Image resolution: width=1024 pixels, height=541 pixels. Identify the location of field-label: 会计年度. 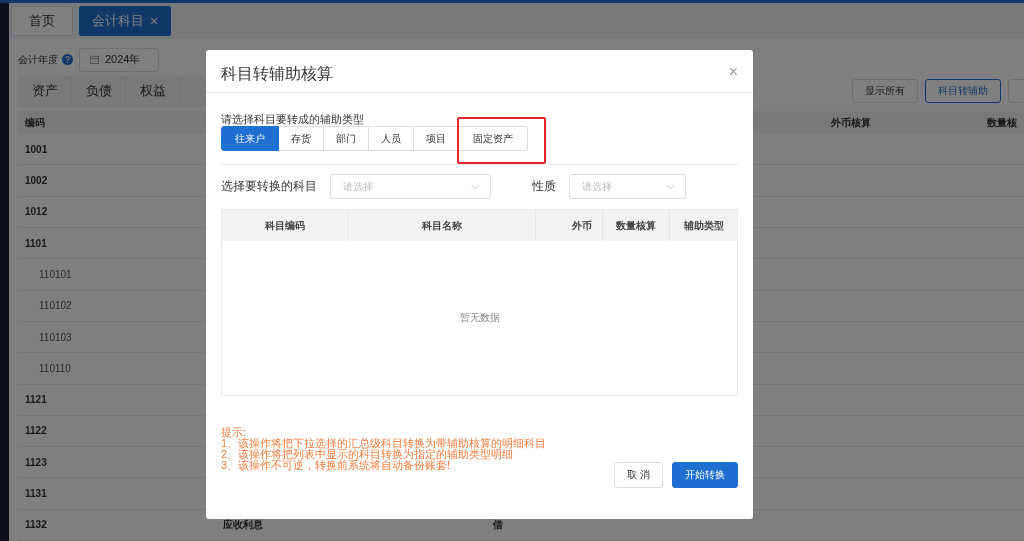
(38, 59).